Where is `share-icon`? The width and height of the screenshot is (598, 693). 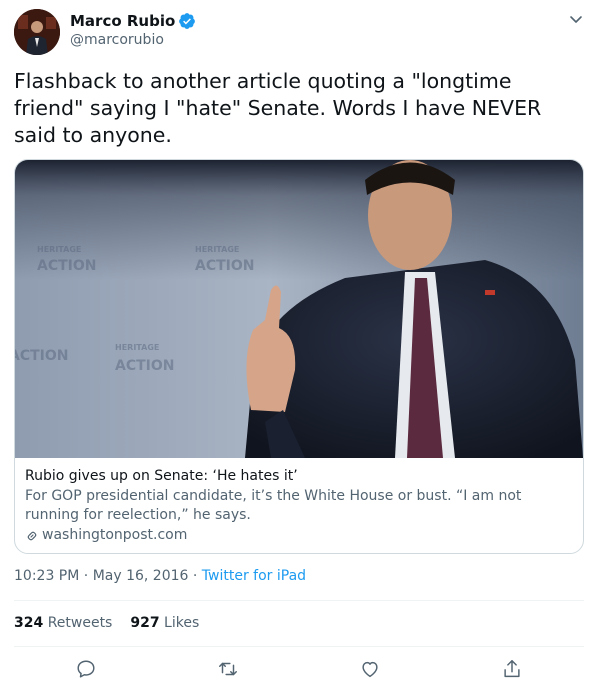 share-icon is located at coordinates (512, 669).